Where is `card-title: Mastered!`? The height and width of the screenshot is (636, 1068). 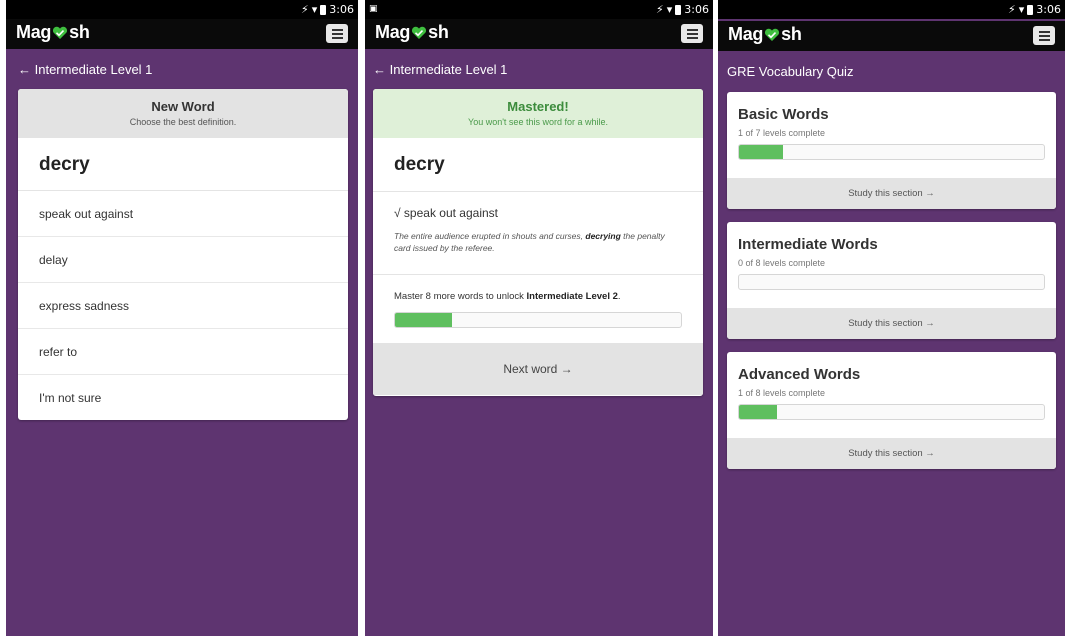
card-title: Mastered! is located at coordinates (538, 106).